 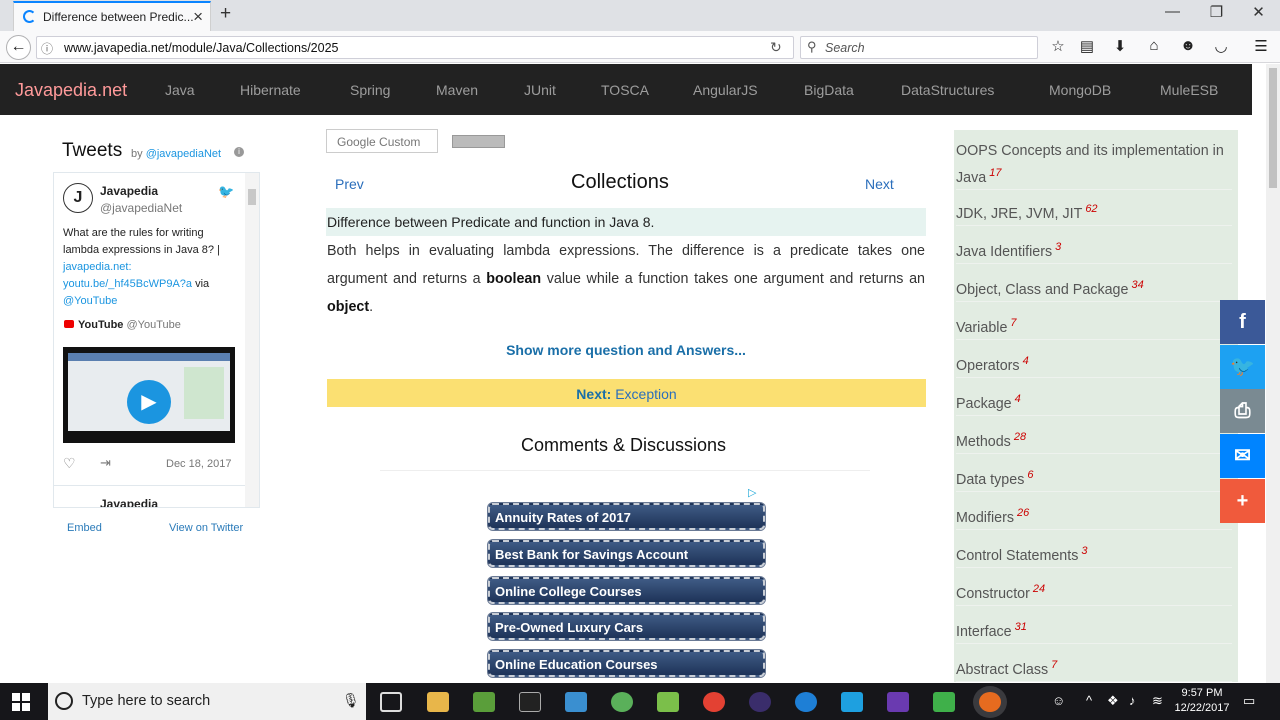 I want to click on nav-angularjs: AngularJS, so click(x=725, y=90).